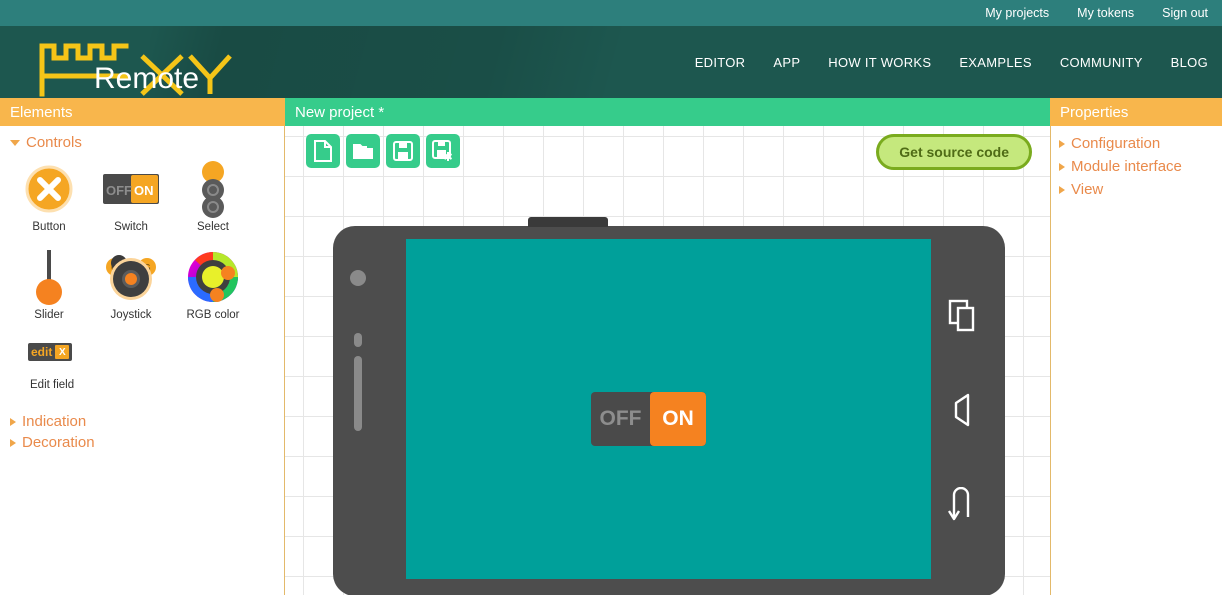 The image size is (1222, 595). Describe the element at coordinates (49, 277) in the screenshot. I see `slider-icon` at that location.